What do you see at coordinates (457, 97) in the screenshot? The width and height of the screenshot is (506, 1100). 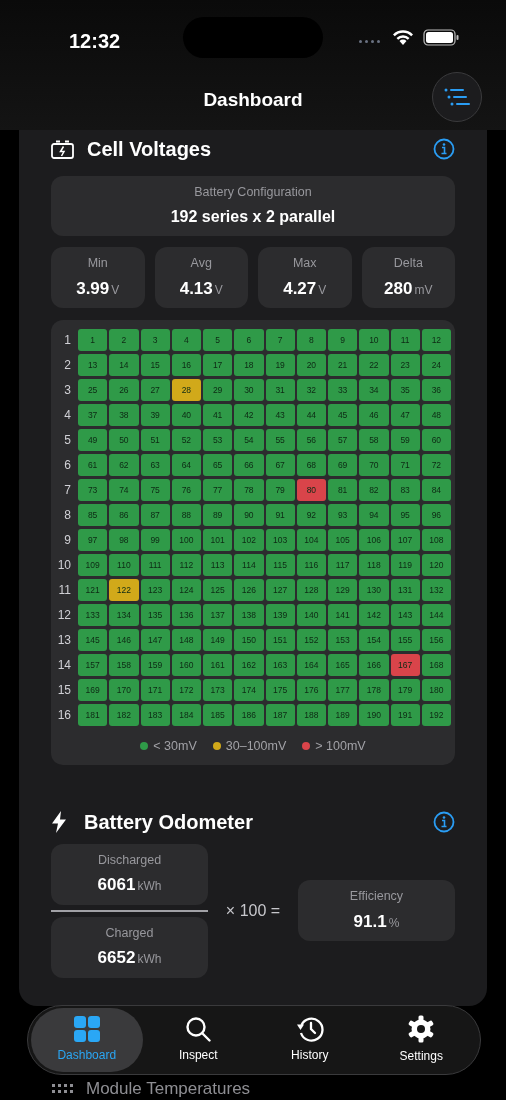 I see `menu-button` at bounding box center [457, 97].